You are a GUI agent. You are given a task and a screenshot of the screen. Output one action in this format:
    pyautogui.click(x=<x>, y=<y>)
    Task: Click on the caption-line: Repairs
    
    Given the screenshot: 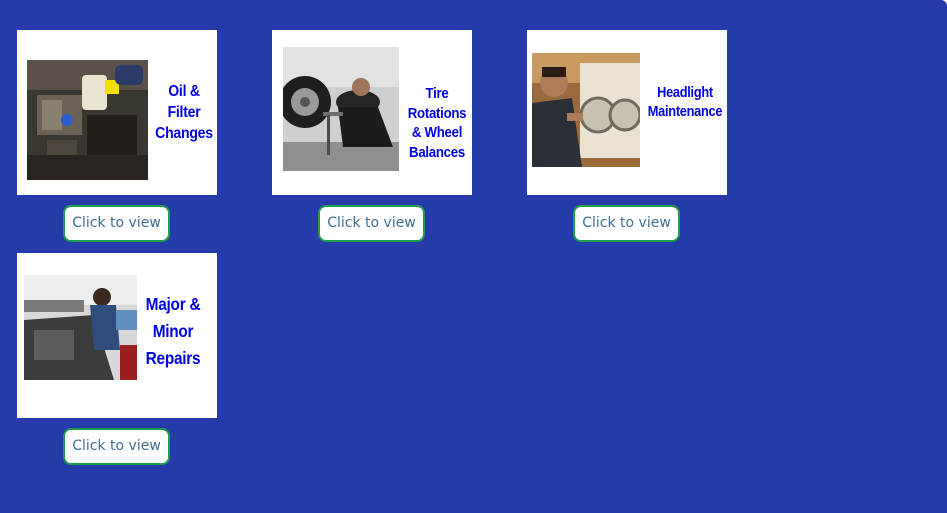 What is the action you would take?
    pyautogui.click(x=173, y=358)
    